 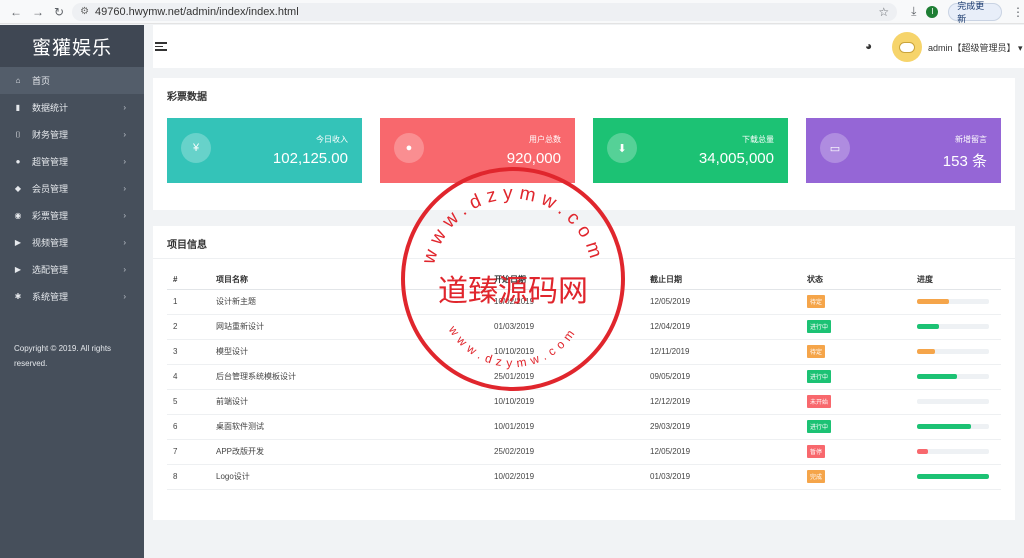 What do you see at coordinates (835, 148) in the screenshot?
I see `message-icon: ▭` at bounding box center [835, 148].